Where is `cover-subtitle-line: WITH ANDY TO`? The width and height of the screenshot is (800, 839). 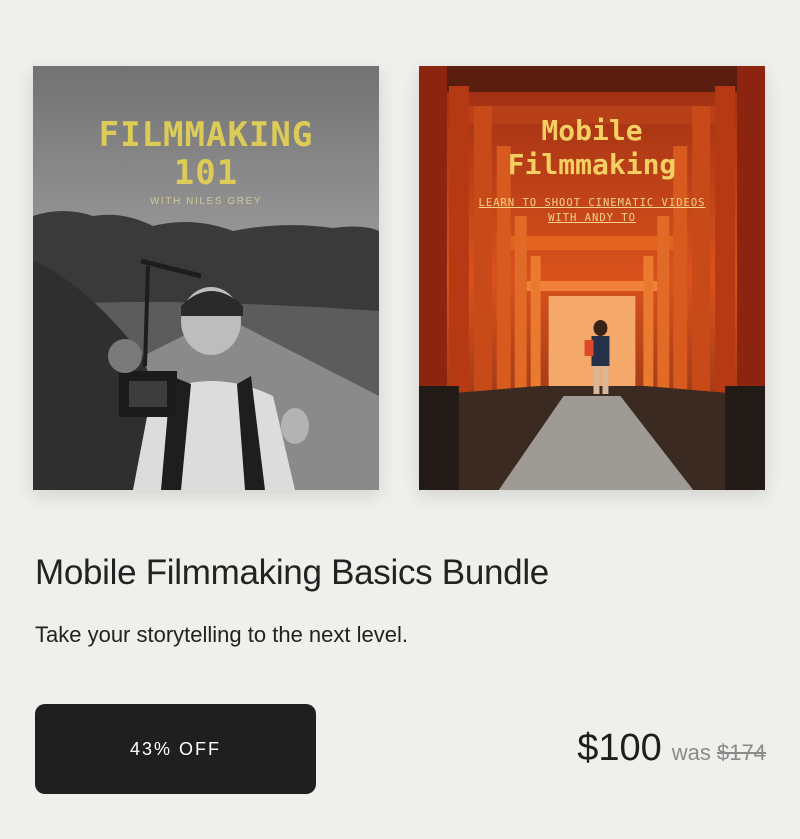 cover-subtitle-line: WITH ANDY TO is located at coordinates (592, 218).